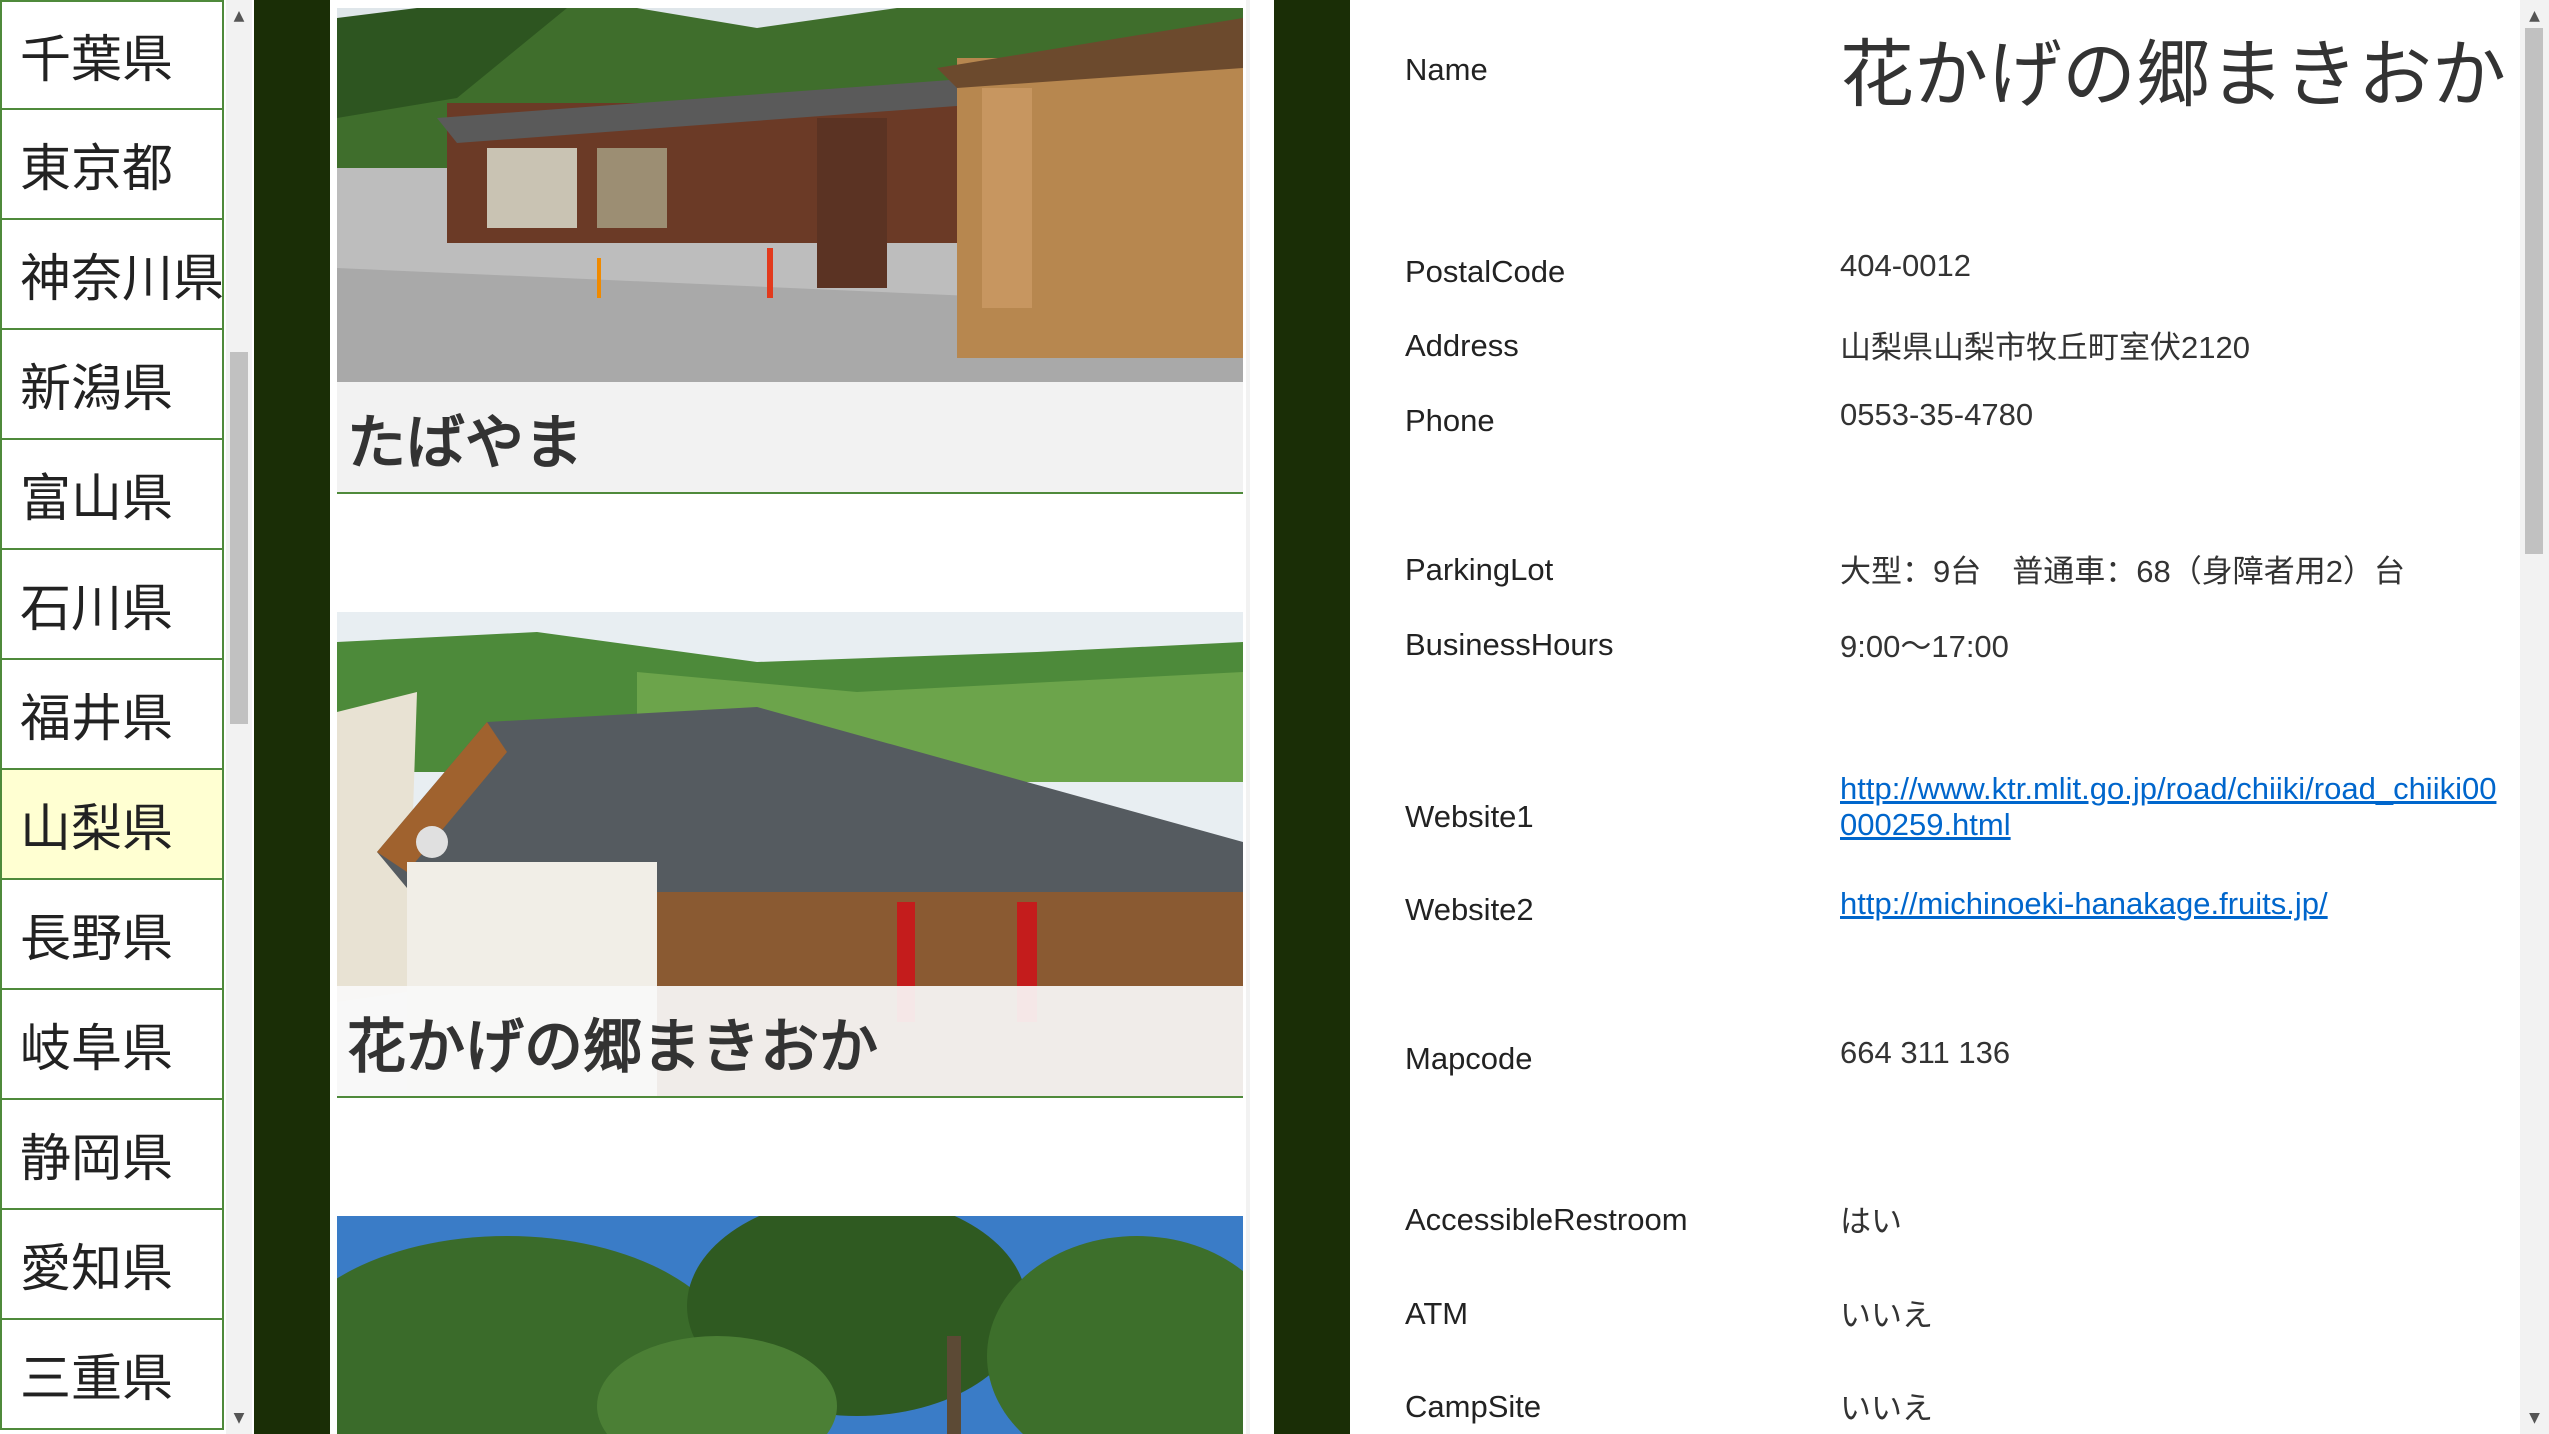 The height and width of the screenshot is (1434, 2549). I want to click on address-value: 山梨県山梨市牧丘町室伏2120, so click(2045, 347).